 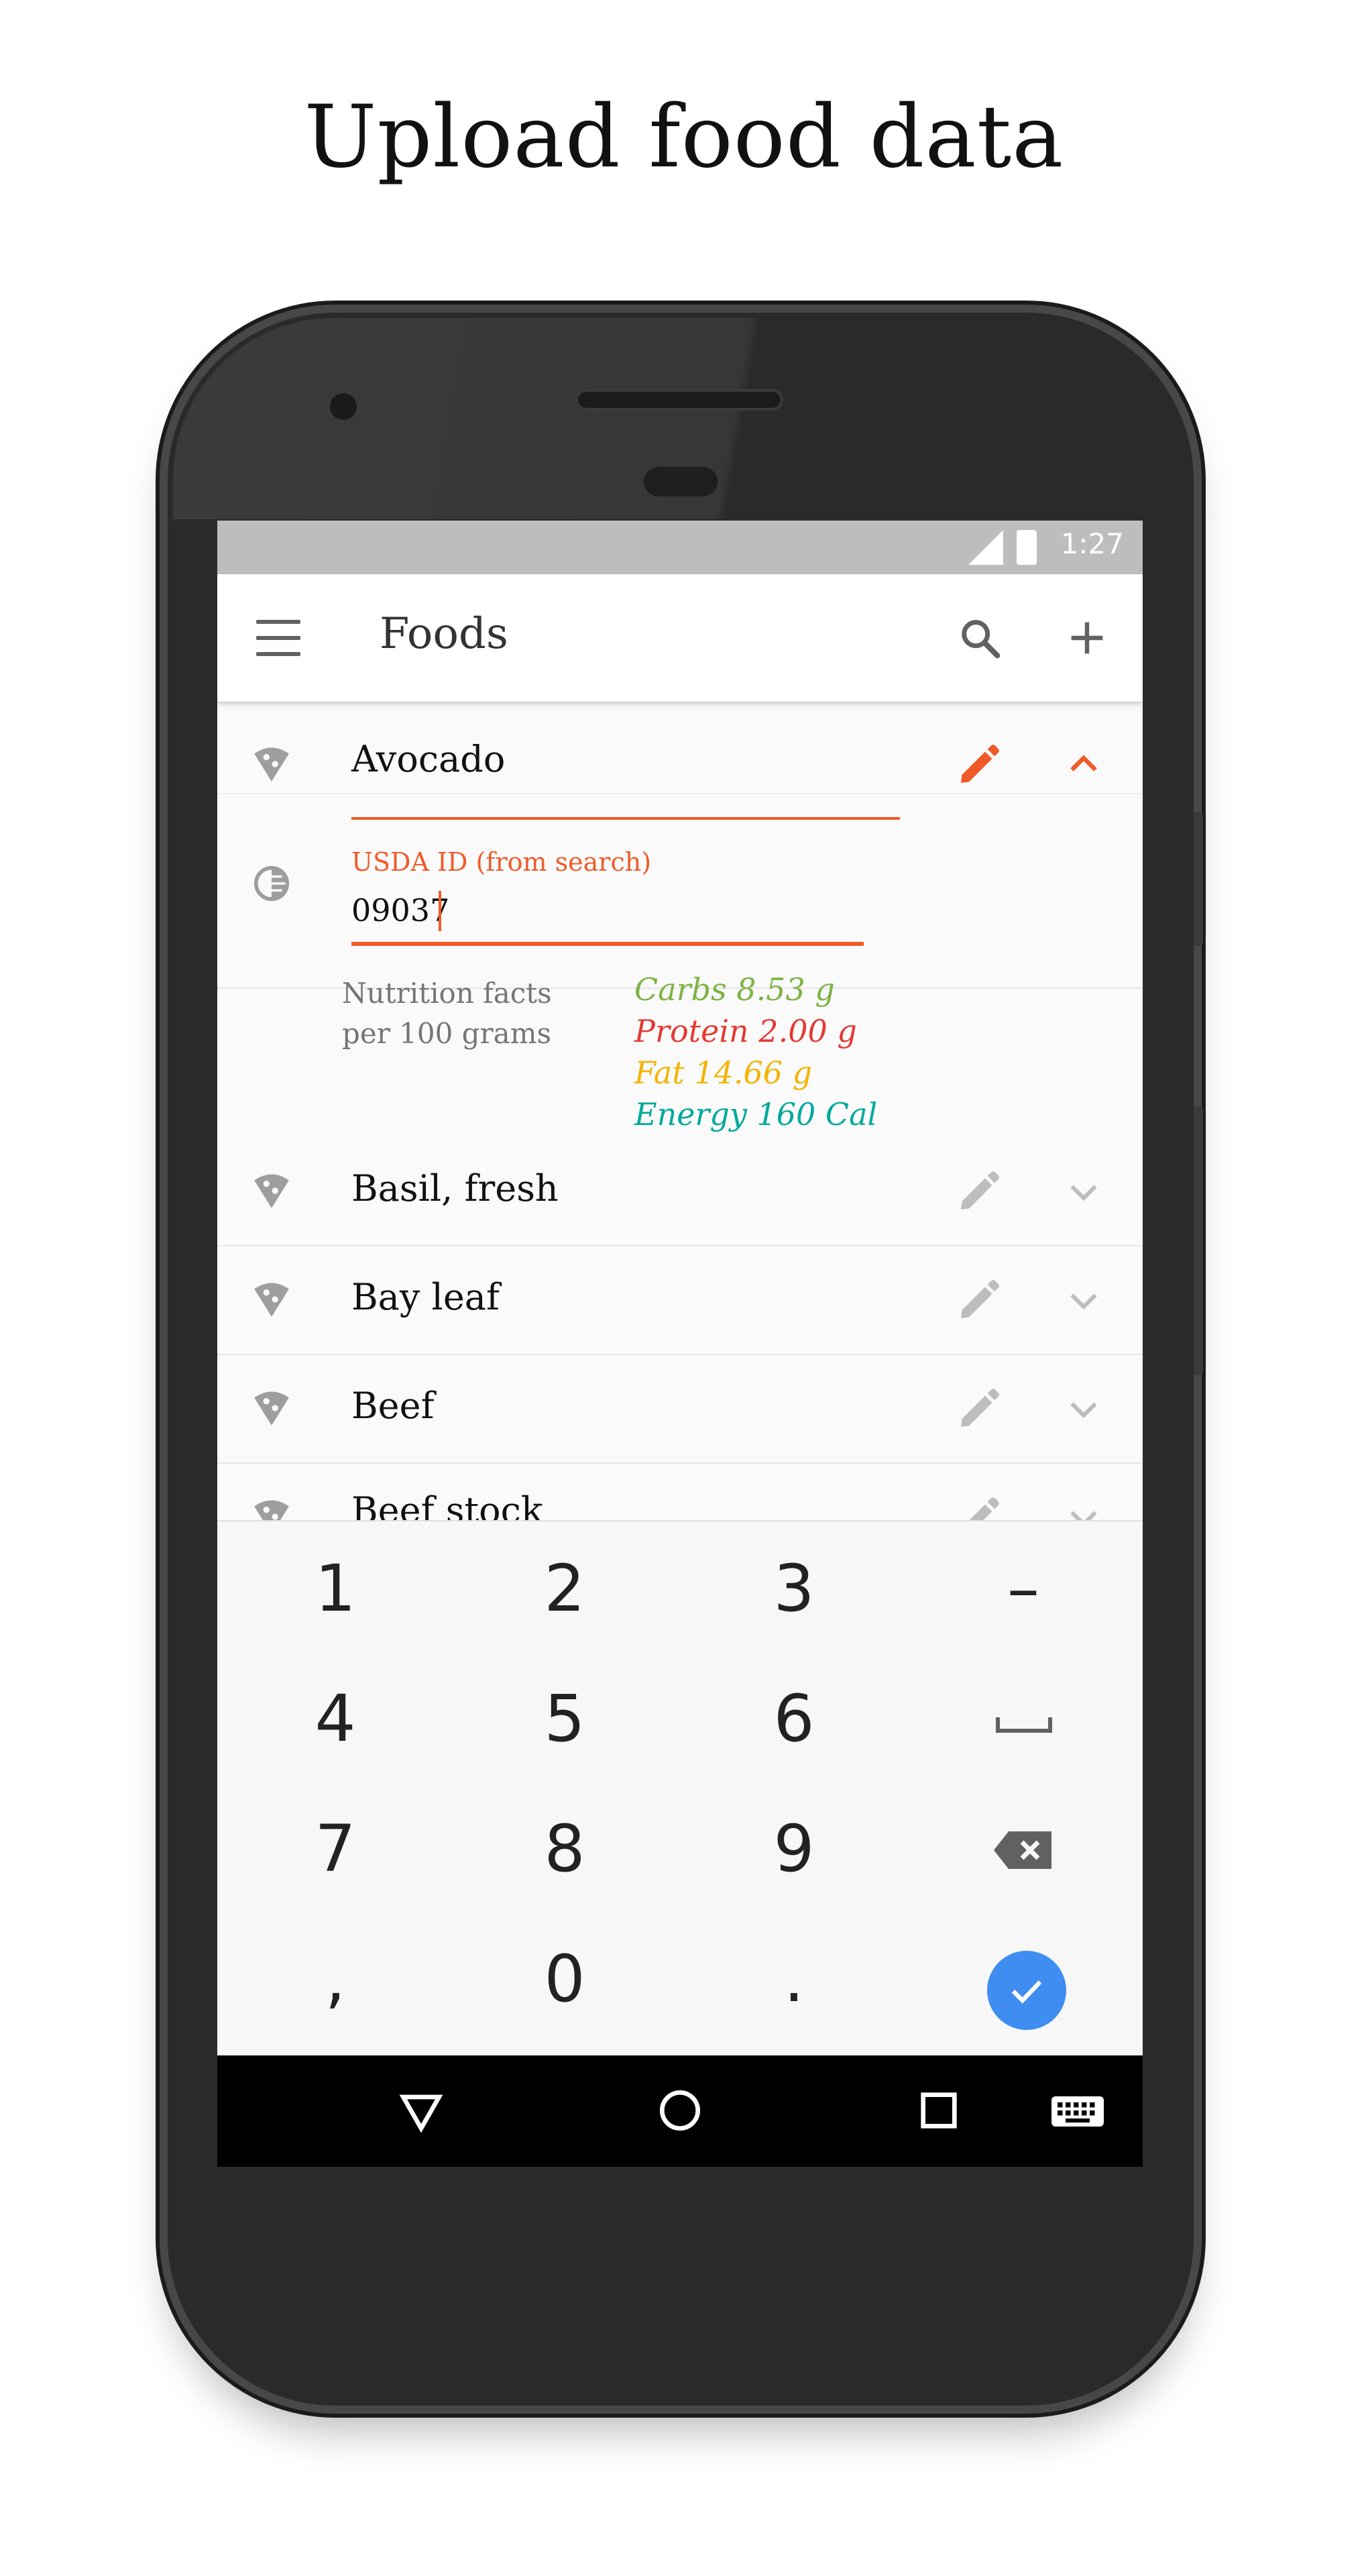 What do you see at coordinates (425, 1297) in the screenshot?
I see `food-name: Bay leaf` at bounding box center [425, 1297].